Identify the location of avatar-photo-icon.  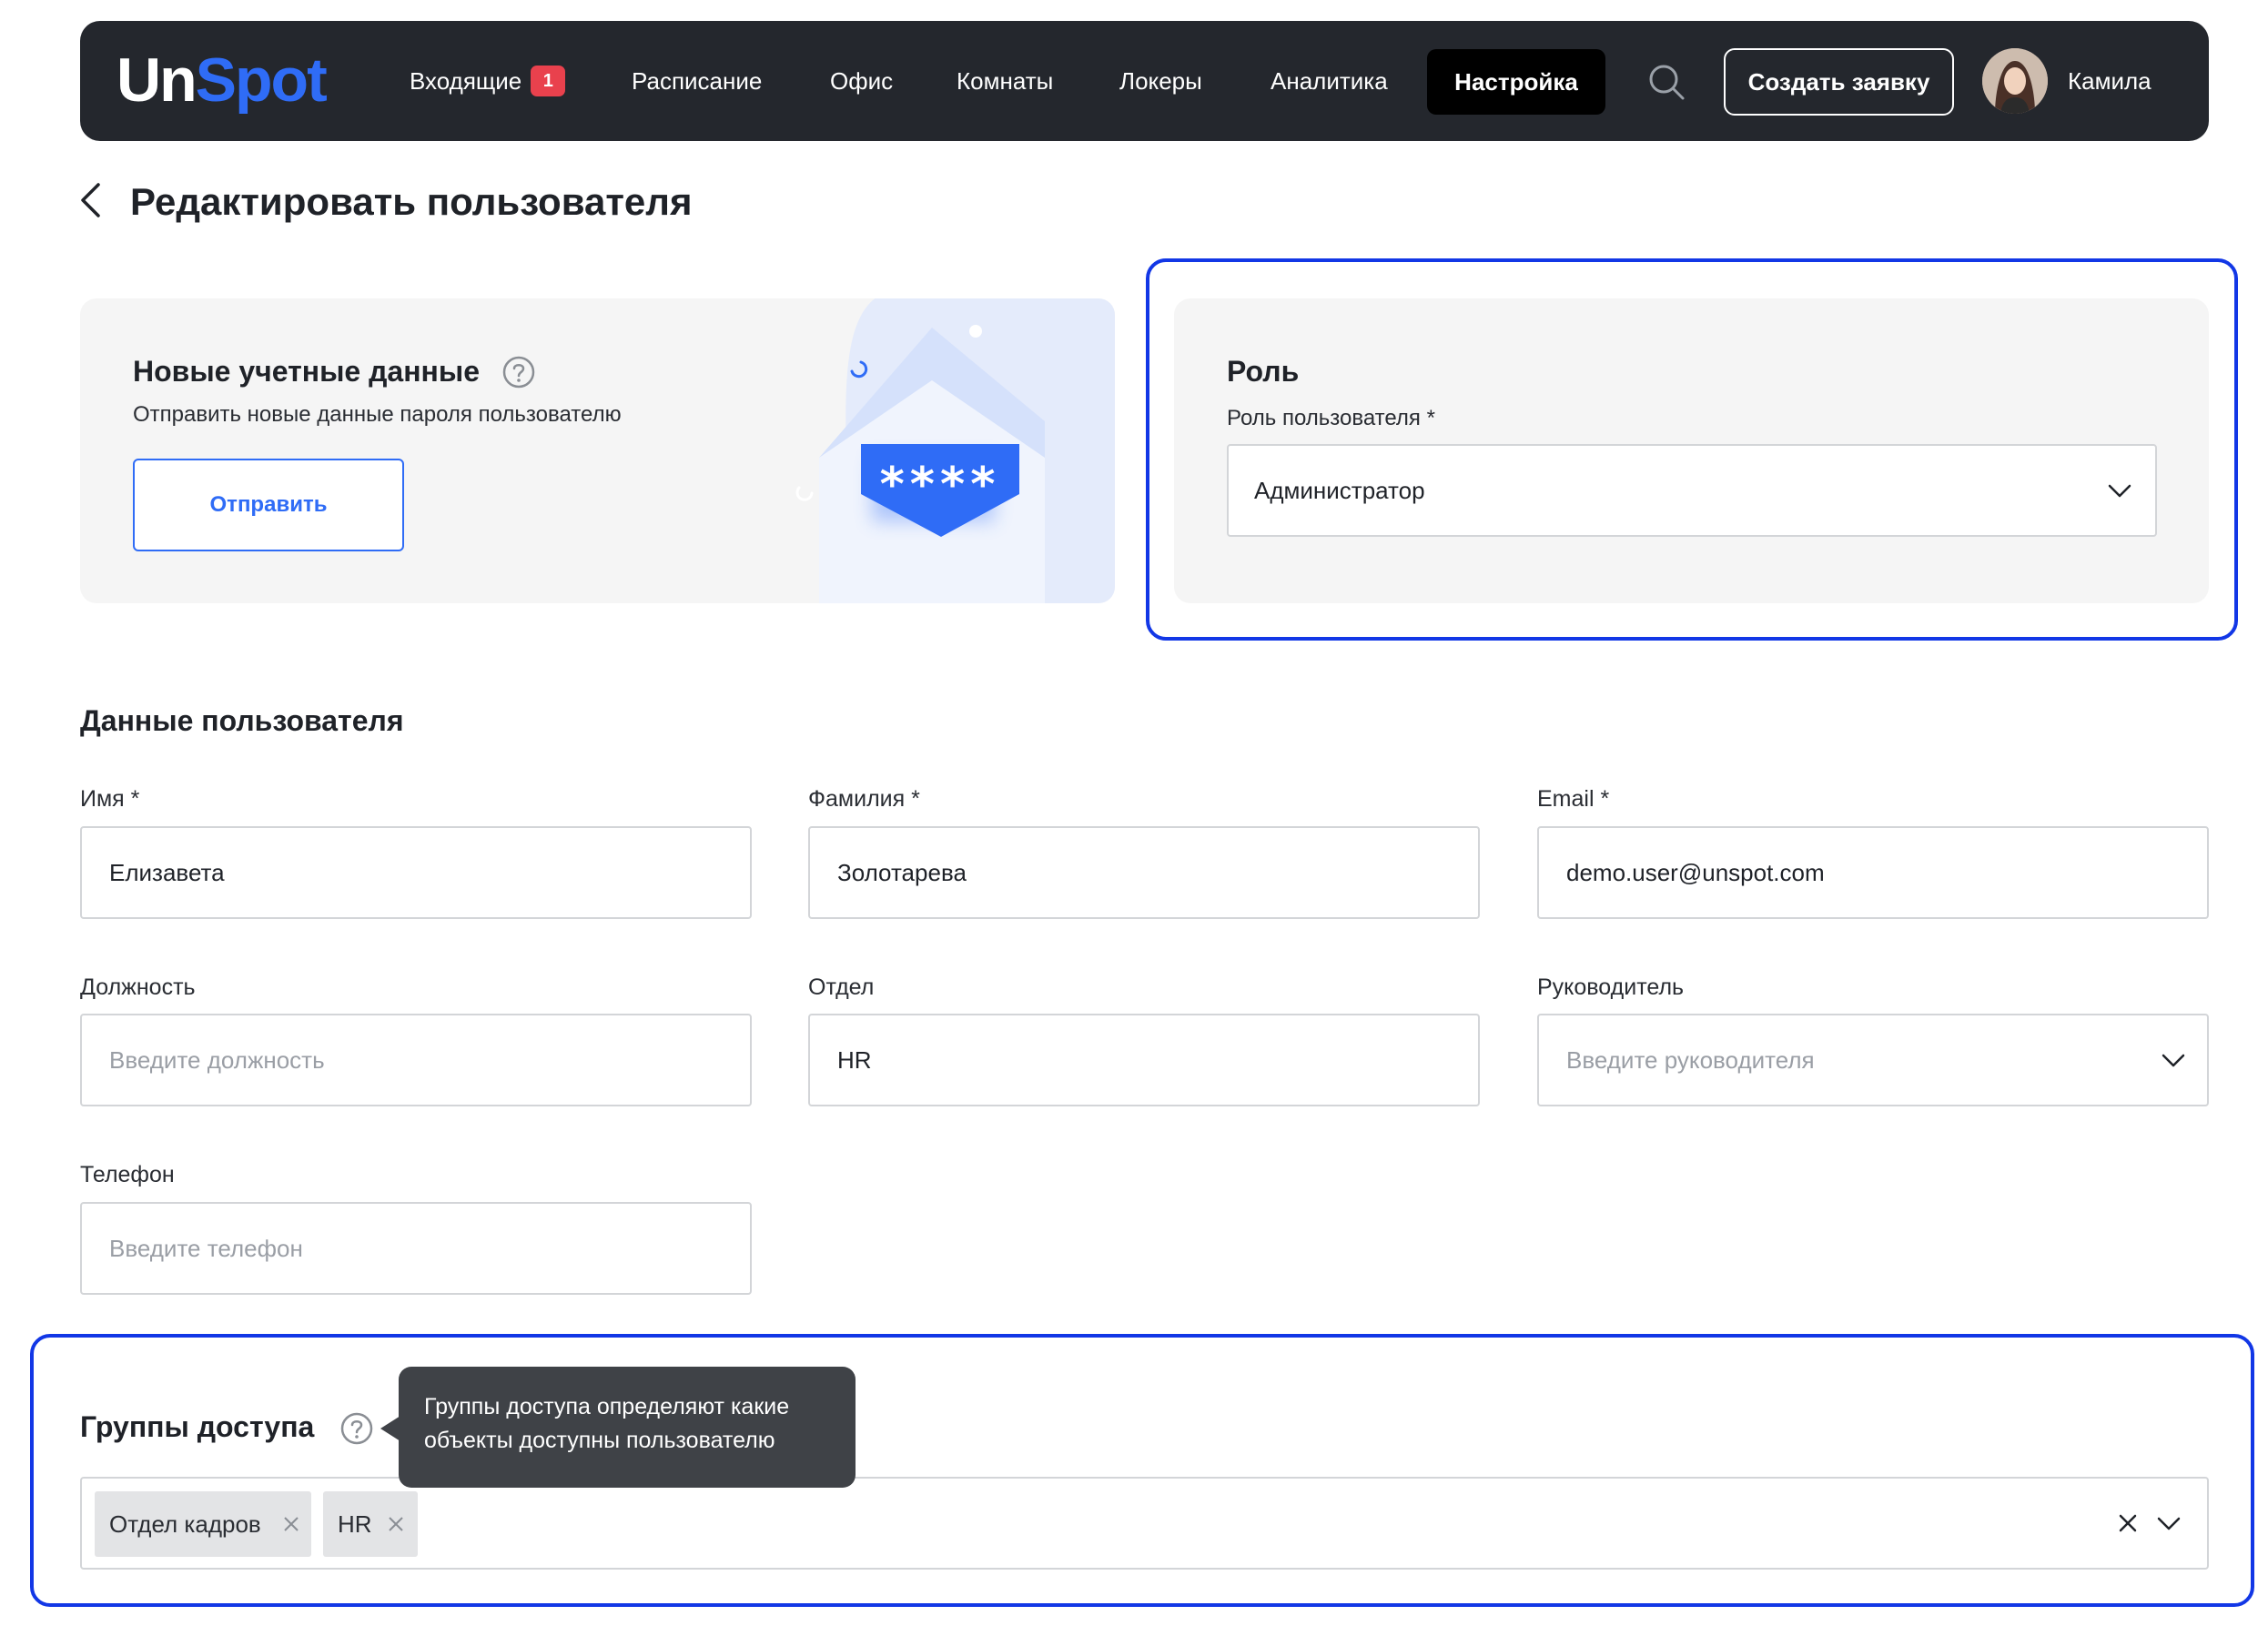
(2015, 81).